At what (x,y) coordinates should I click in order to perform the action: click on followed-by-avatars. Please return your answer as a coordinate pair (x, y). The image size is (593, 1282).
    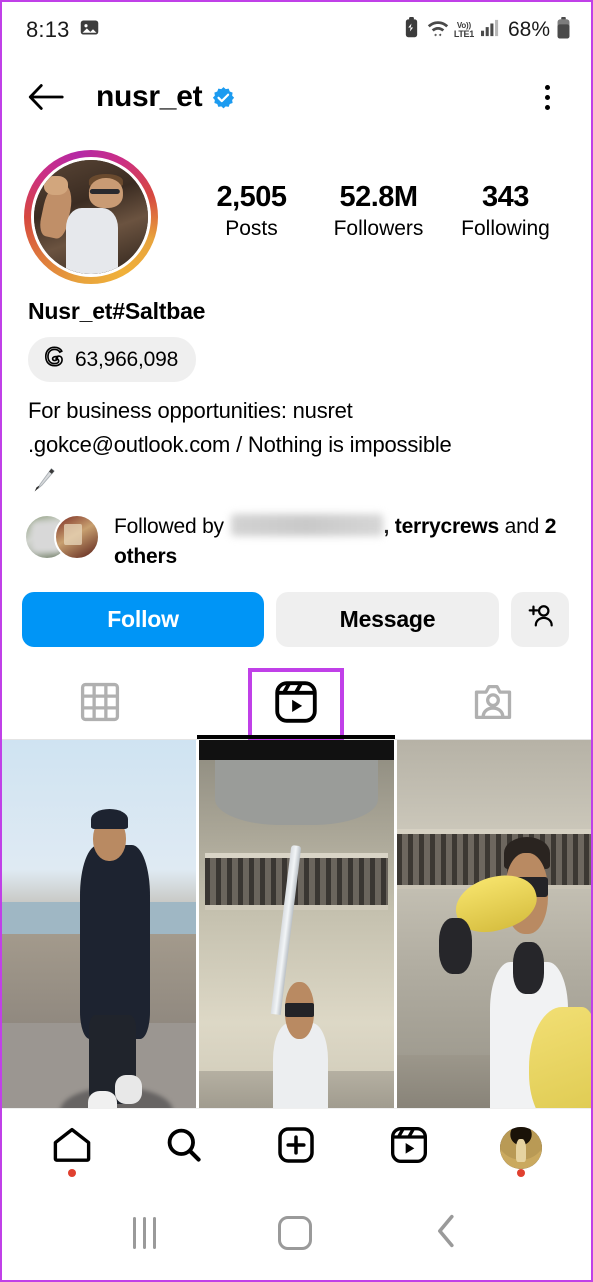
    Looking at the image, I should click on (62, 537).